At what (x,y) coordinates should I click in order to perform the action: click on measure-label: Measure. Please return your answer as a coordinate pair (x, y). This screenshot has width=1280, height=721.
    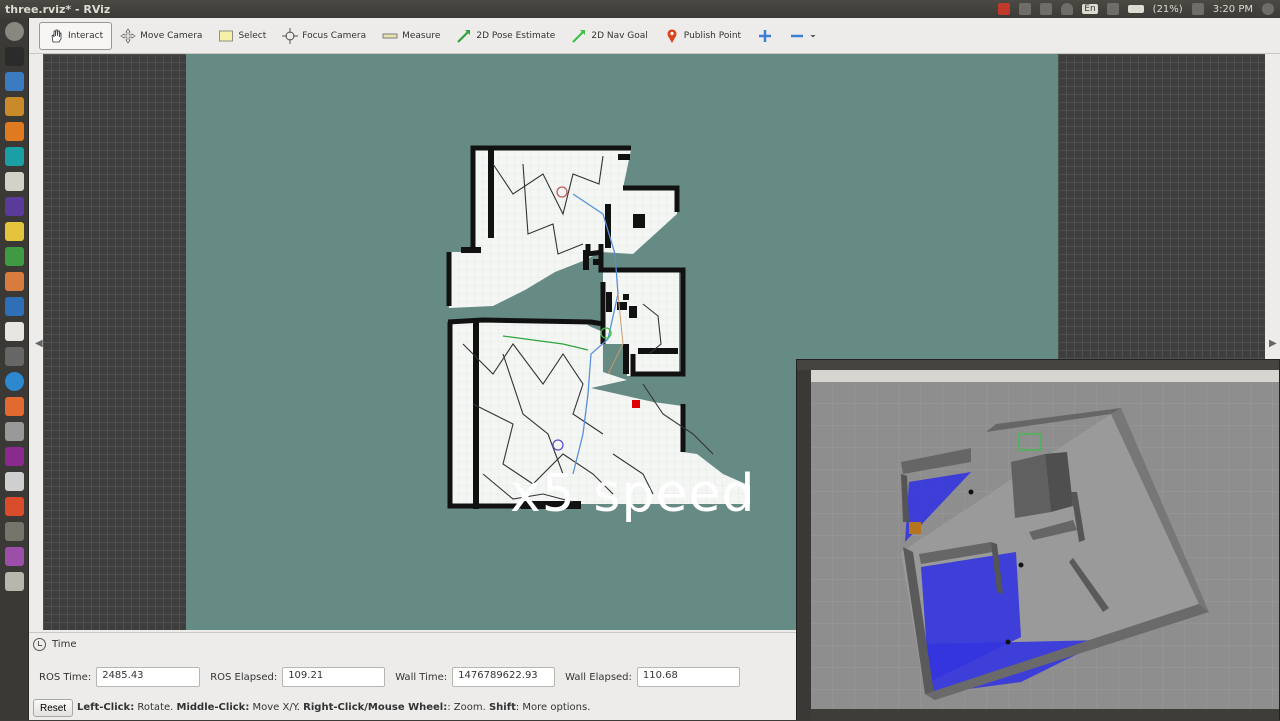
    Looking at the image, I should click on (421, 35).